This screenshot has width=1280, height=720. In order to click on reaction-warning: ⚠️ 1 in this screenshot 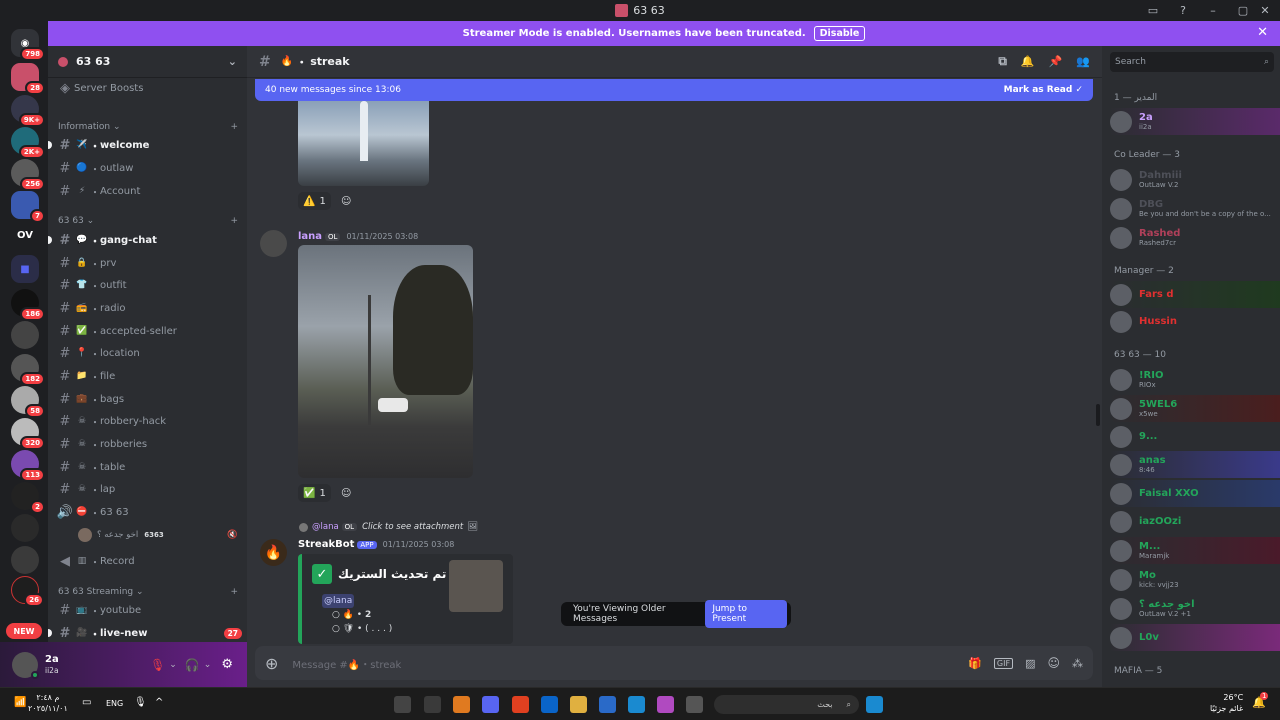, I will do `click(314, 201)`.